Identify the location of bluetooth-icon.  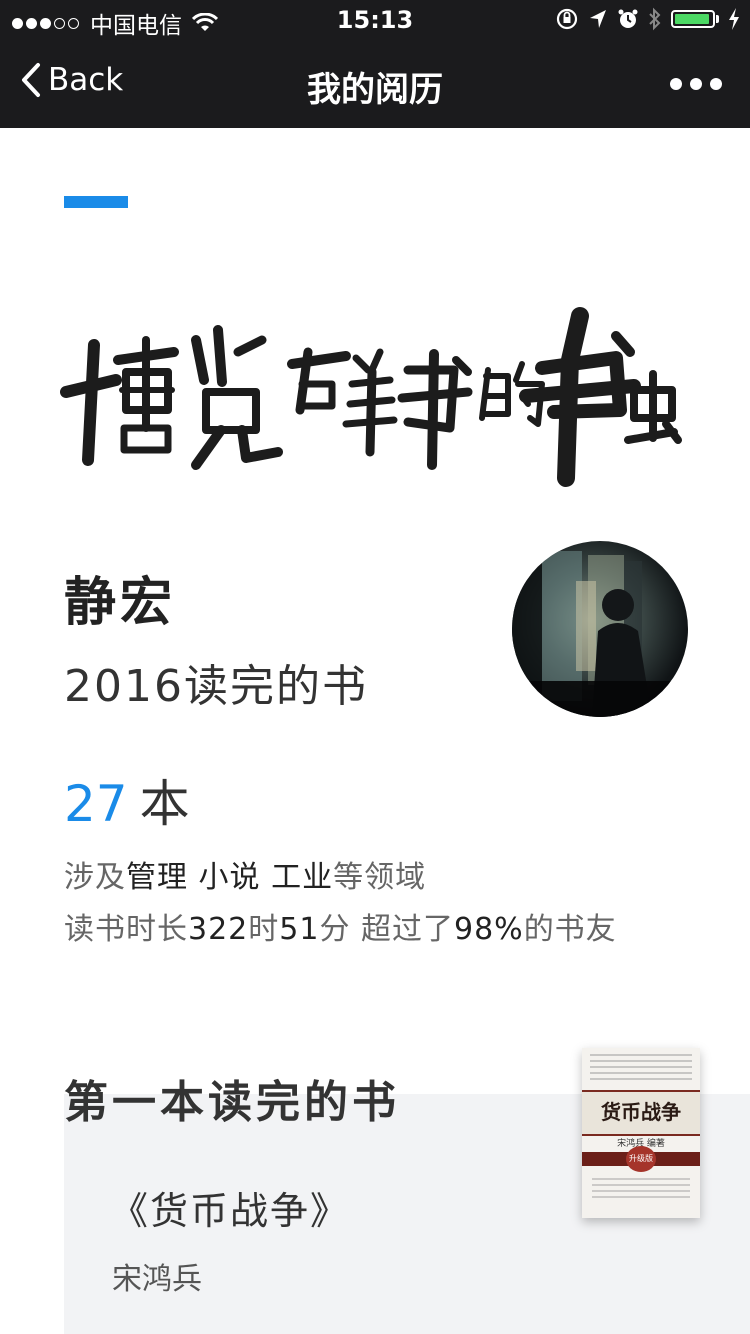
(655, 19).